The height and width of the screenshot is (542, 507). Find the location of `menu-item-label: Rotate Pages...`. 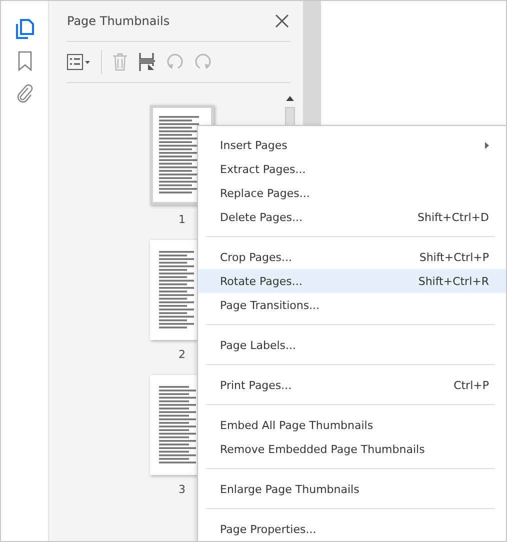

menu-item-label: Rotate Pages... is located at coordinates (261, 281).